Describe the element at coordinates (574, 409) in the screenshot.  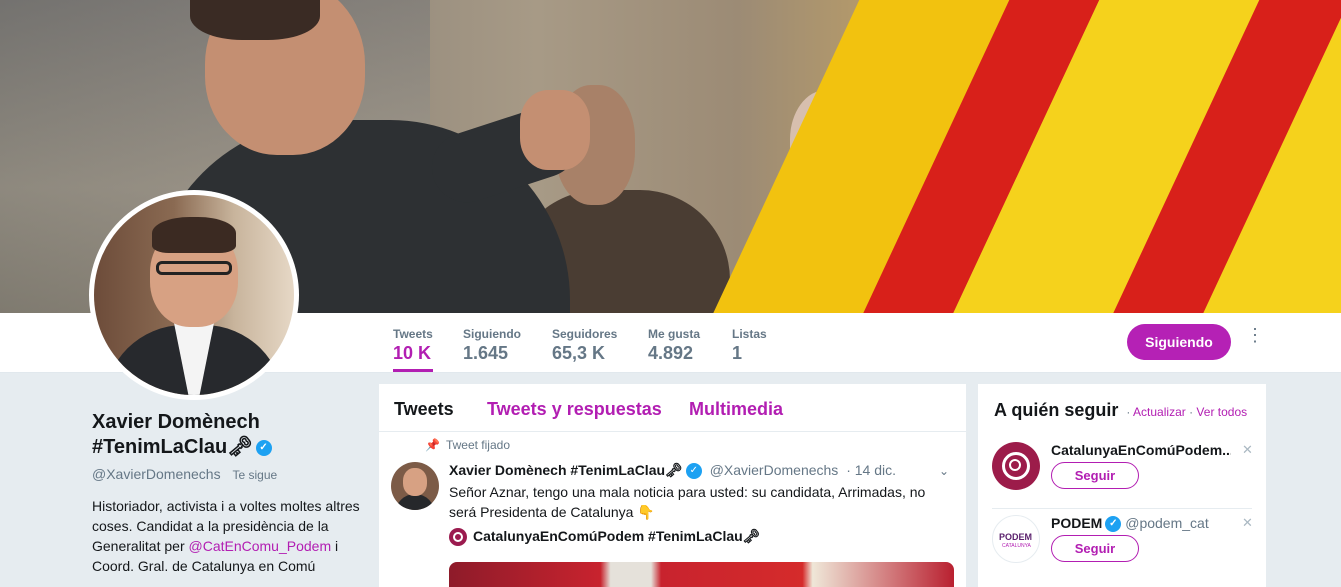
I see `tab-tweets-and-replies: Tweets y respuestas` at that location.